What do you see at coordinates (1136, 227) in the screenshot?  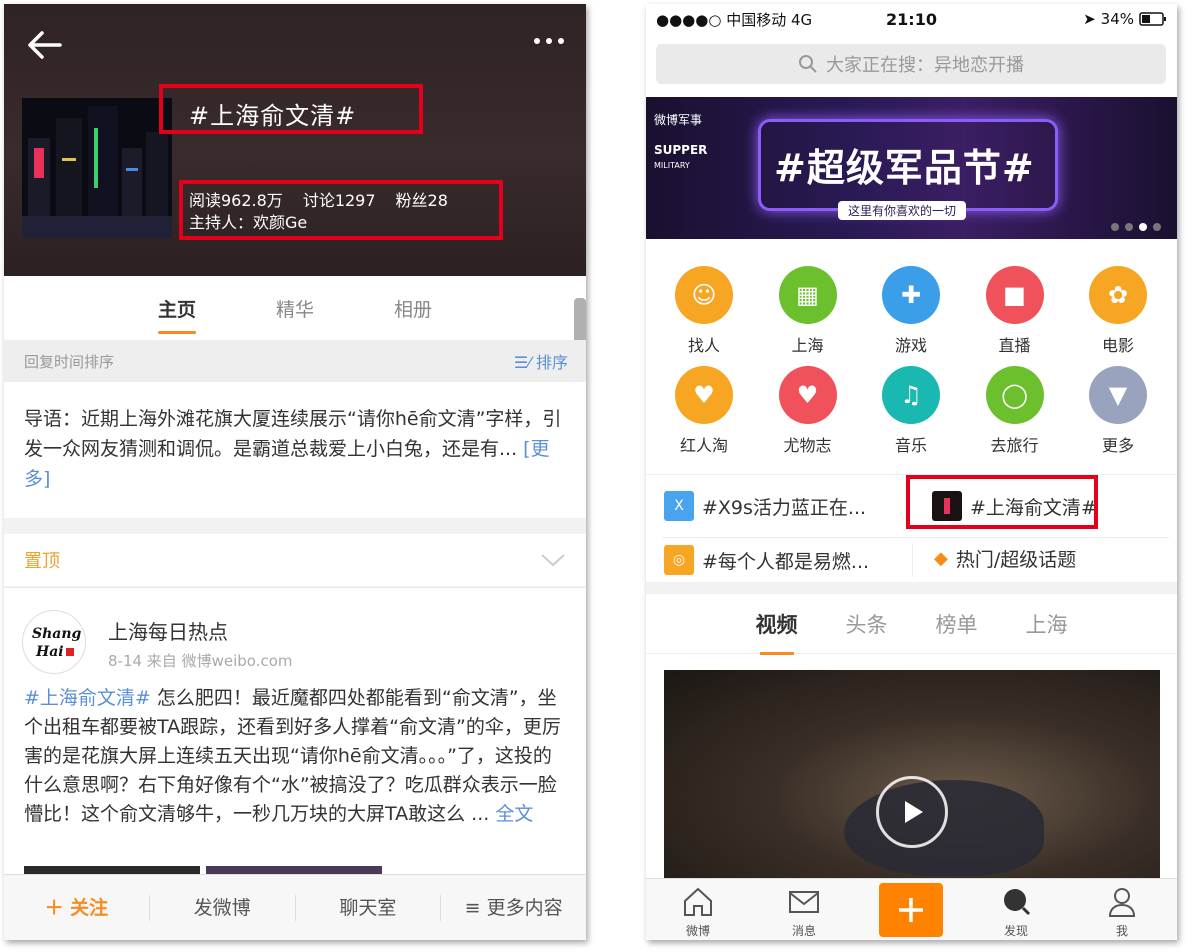 I see `carousel-indicator` at bounding box center [1136, 227].